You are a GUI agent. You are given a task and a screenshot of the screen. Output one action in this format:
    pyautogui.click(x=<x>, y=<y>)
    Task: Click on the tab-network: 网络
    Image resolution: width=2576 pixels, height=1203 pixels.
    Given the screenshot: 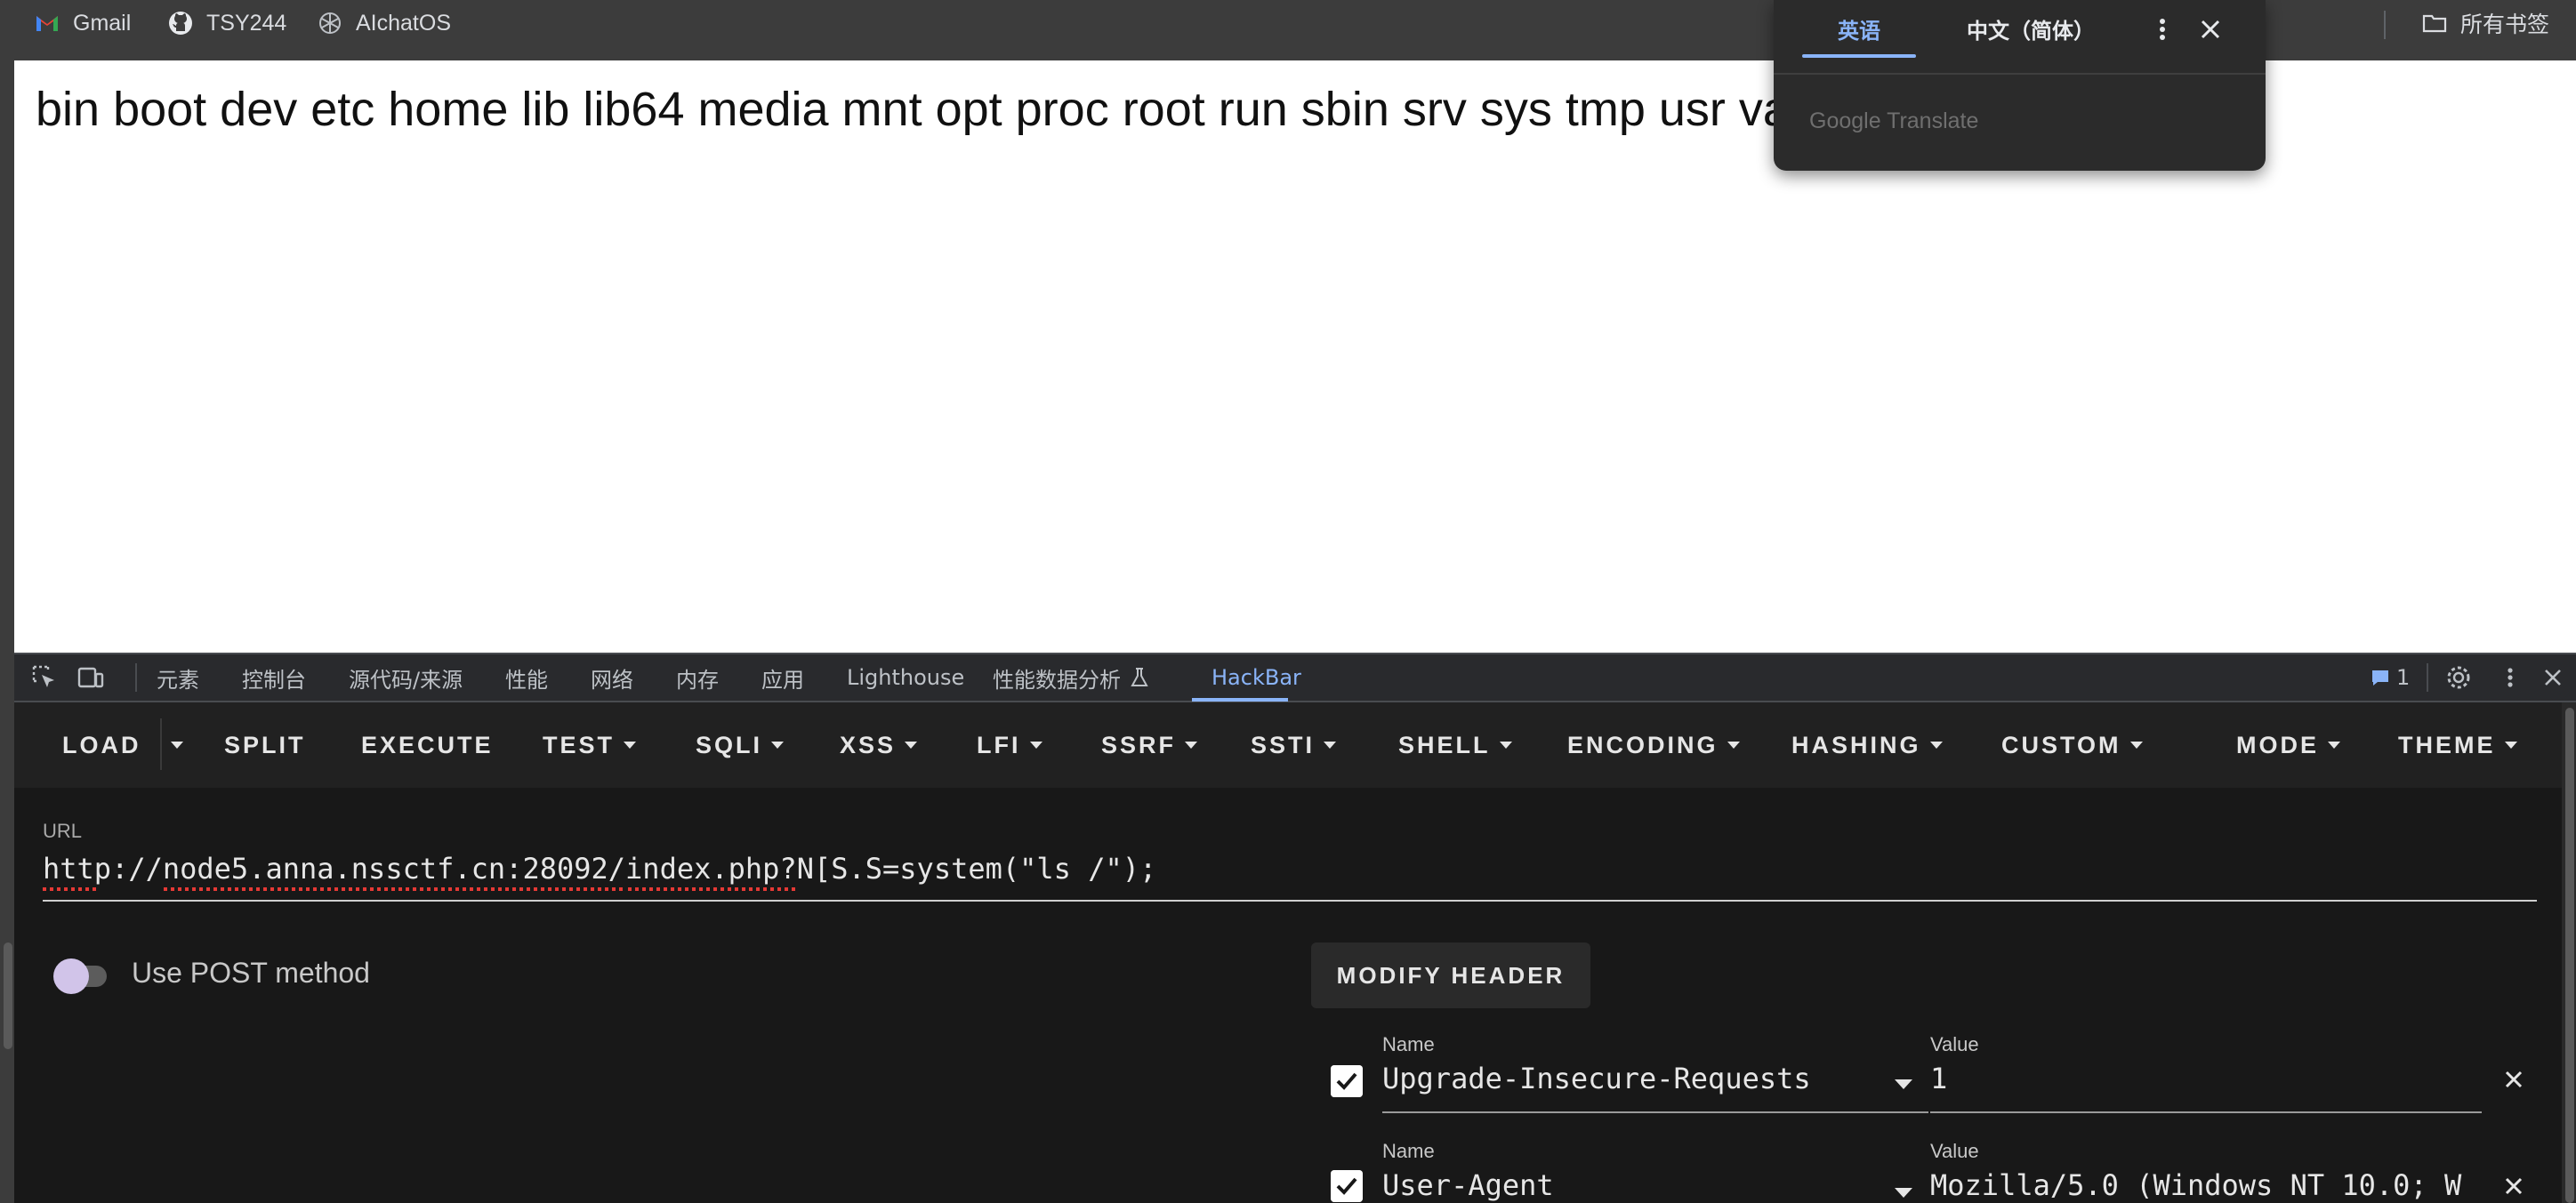 What is the action you would take?
    pyautogui.click(x=612, y=677)
    